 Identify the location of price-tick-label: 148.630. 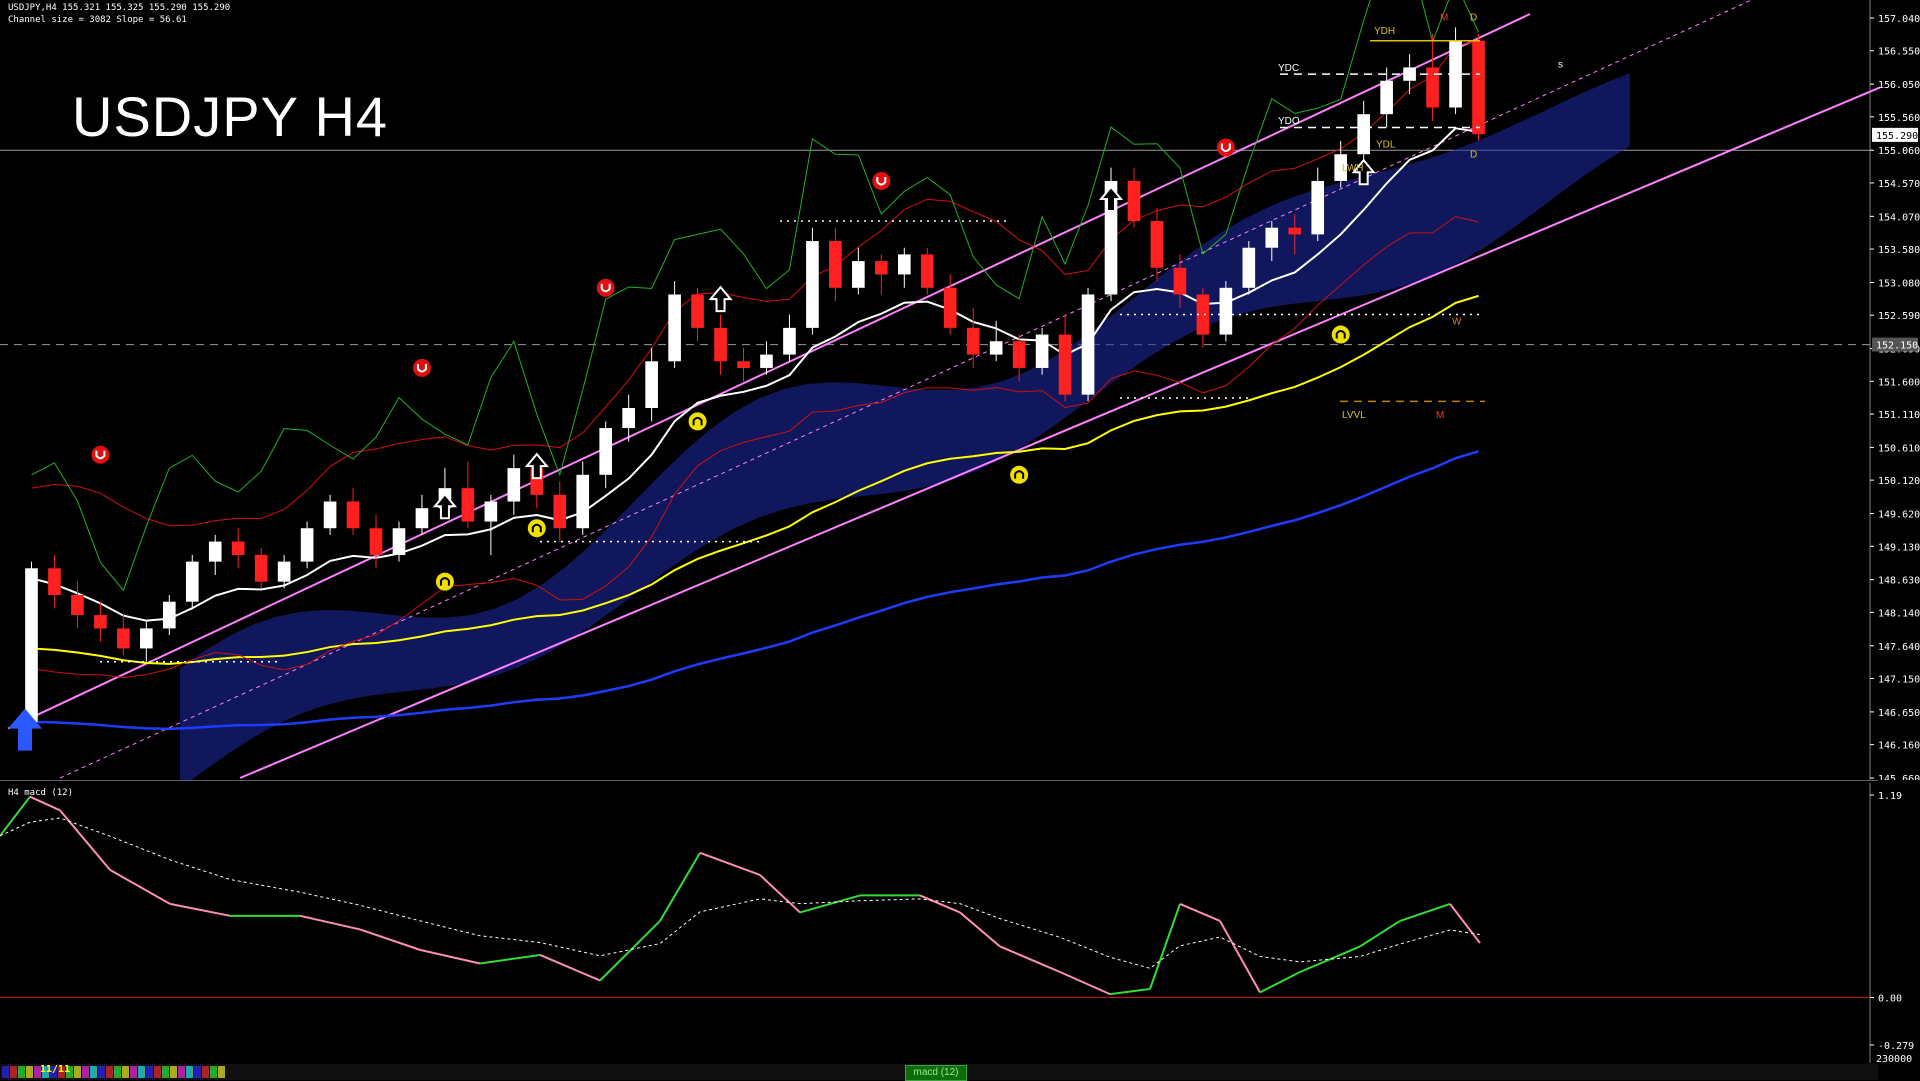
(1899, 581).